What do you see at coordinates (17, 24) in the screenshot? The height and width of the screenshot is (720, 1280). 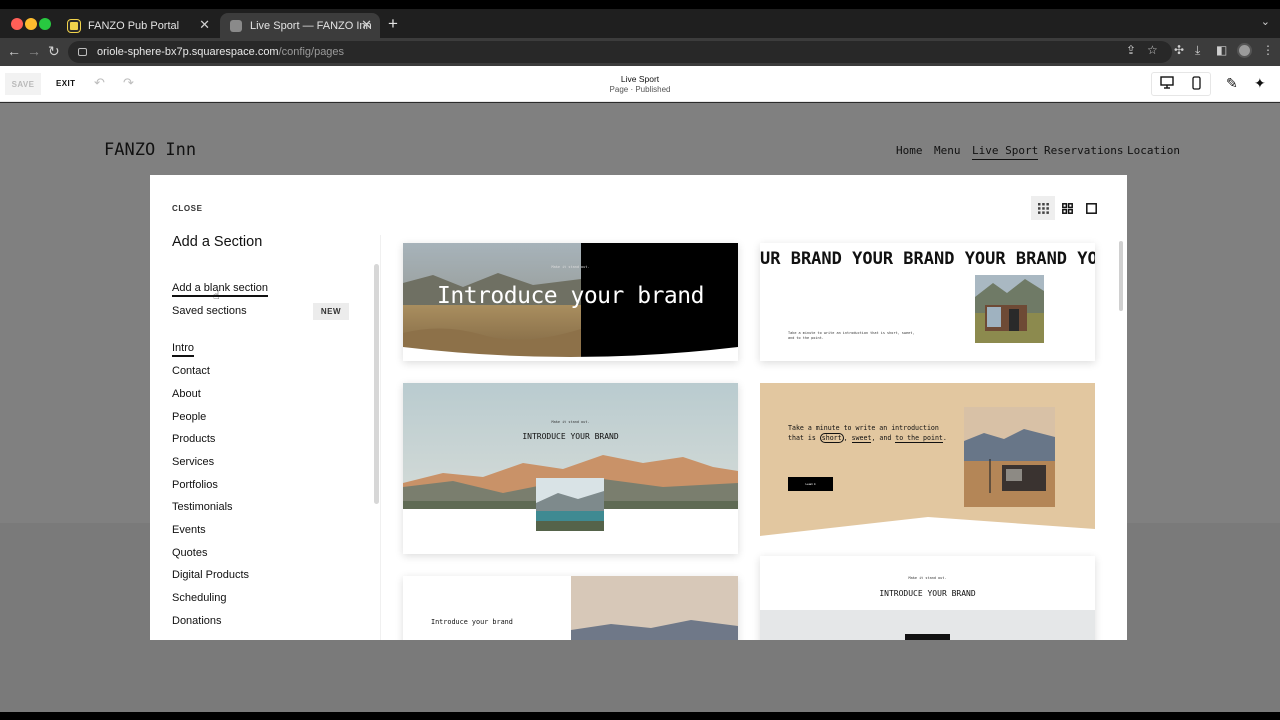 I see `window-close-button` at bounding box center [17, 24].